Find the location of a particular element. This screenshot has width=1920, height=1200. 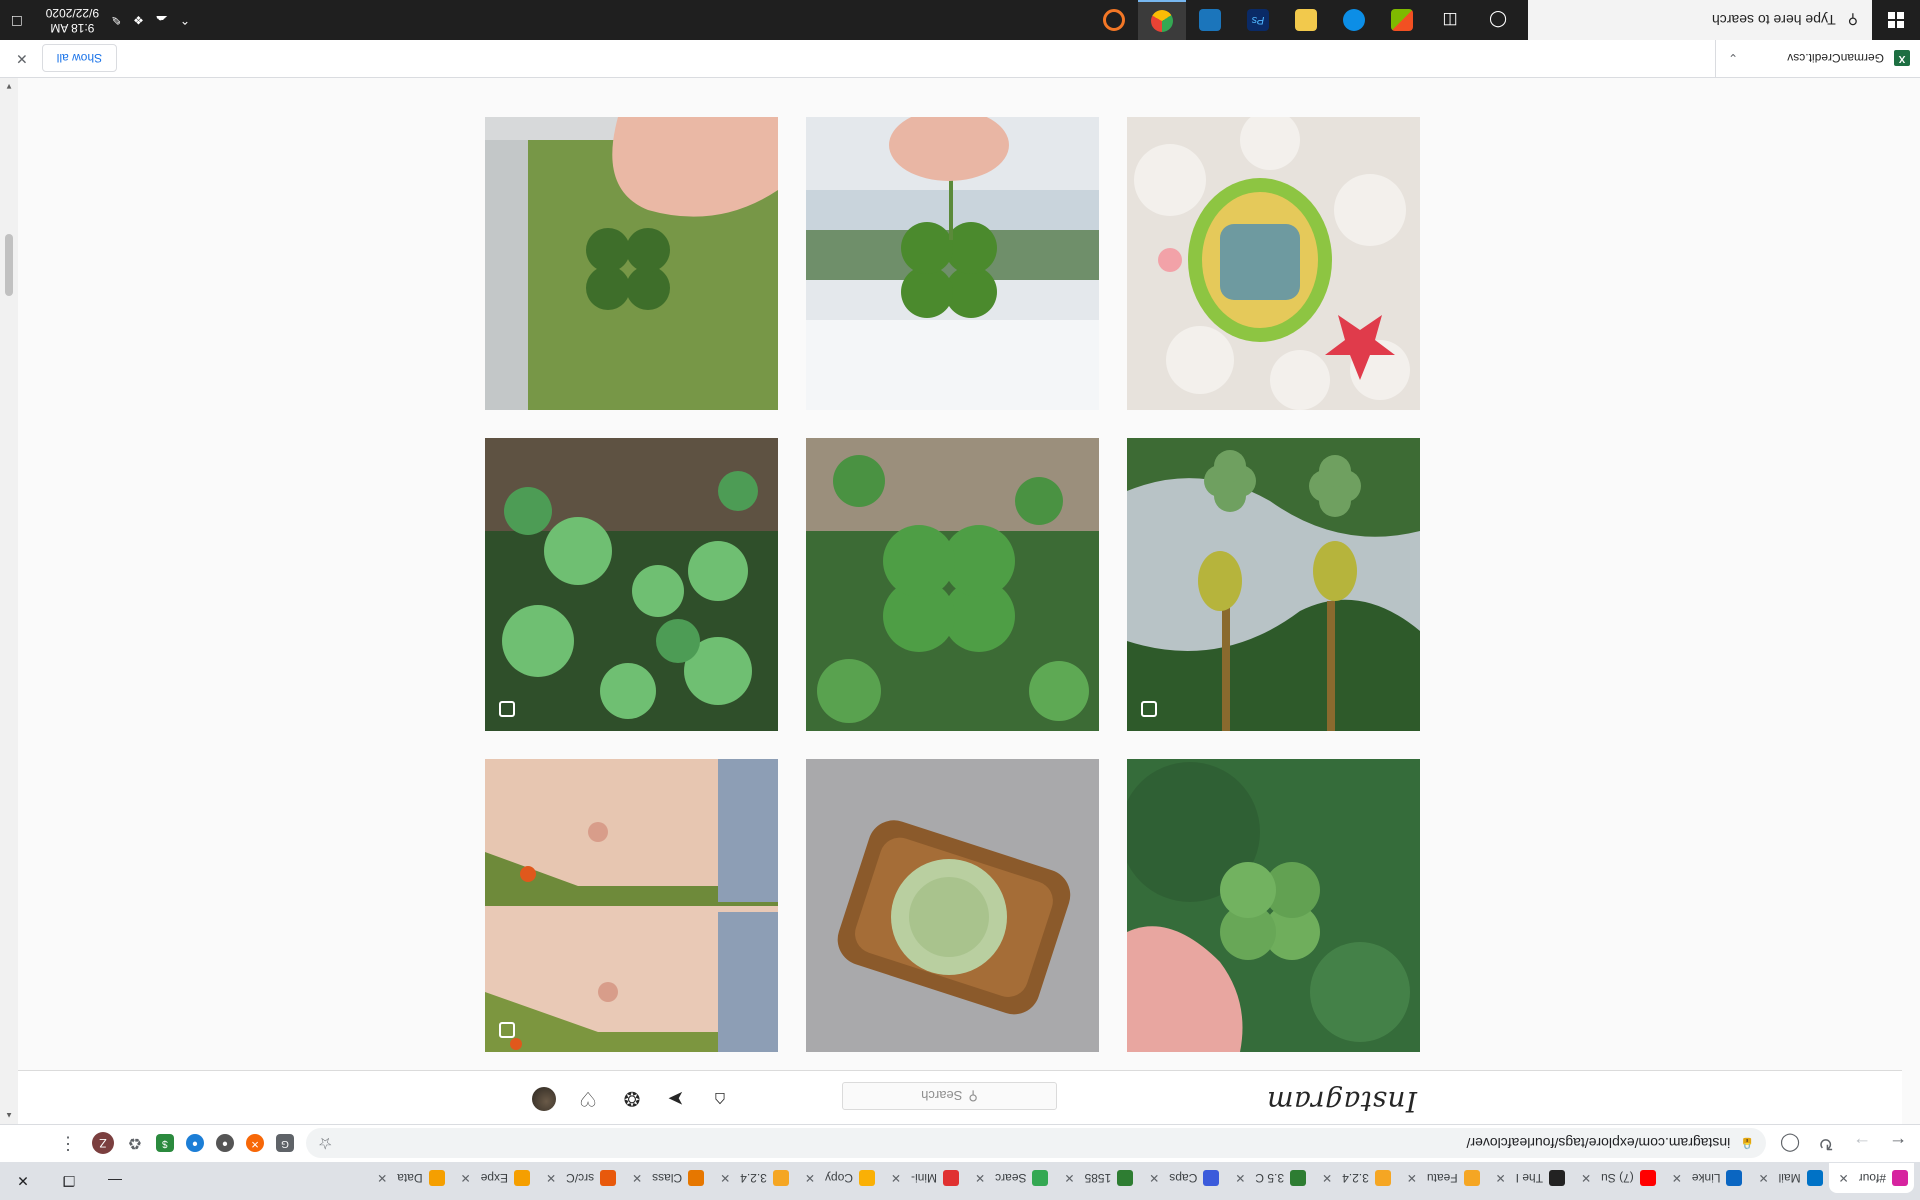

bookmark-star-icon: ☆ is located at coordinates (325, 1144).